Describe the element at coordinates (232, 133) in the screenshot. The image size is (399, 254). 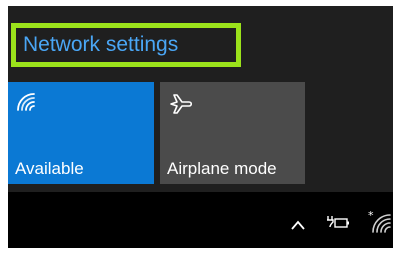
I see `airplane-mode-tile: Airplane mode` at that location.